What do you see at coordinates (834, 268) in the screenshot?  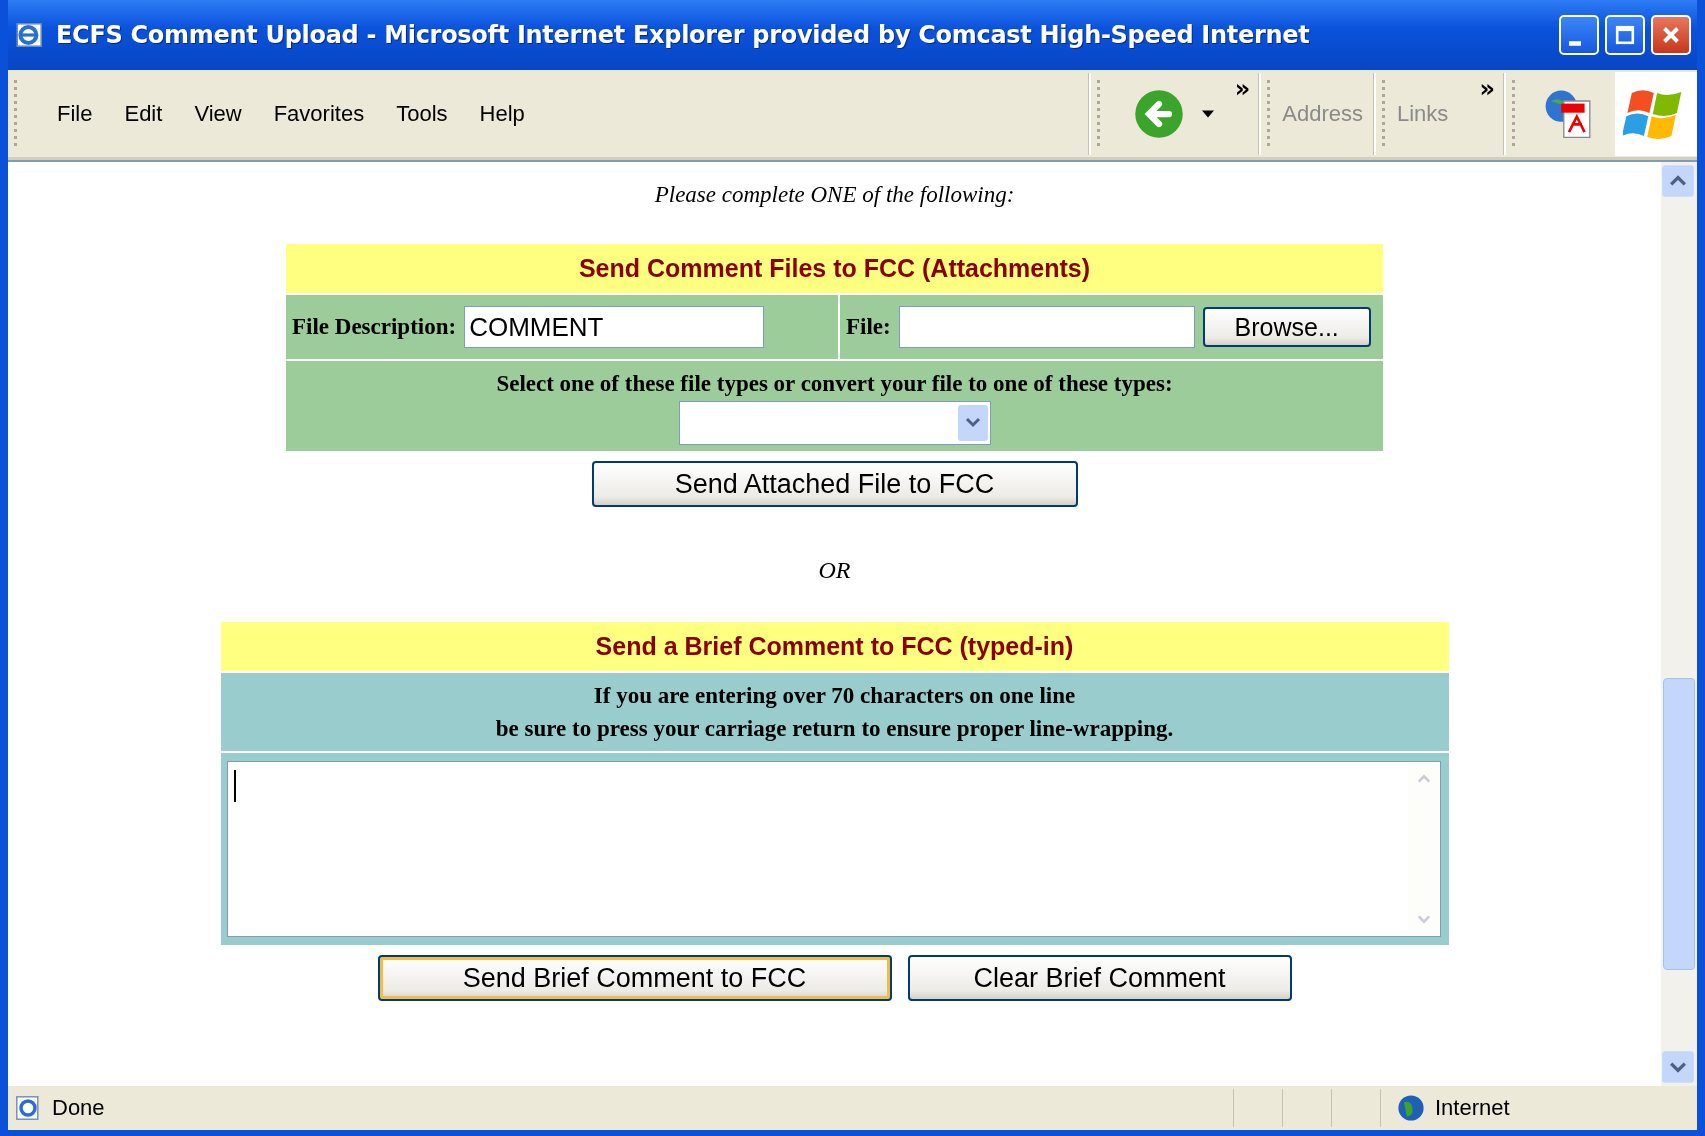 I see `section-heading: Send Comment Files to FCC (Attachments)` at bounding box center [834, 268].